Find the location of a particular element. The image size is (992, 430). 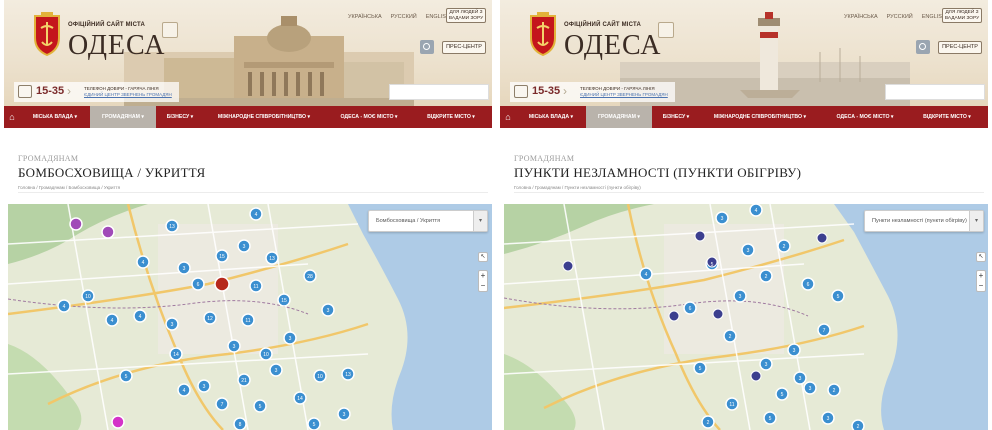

marker-cluster-count: 21 is located at coordinates (244, 381).